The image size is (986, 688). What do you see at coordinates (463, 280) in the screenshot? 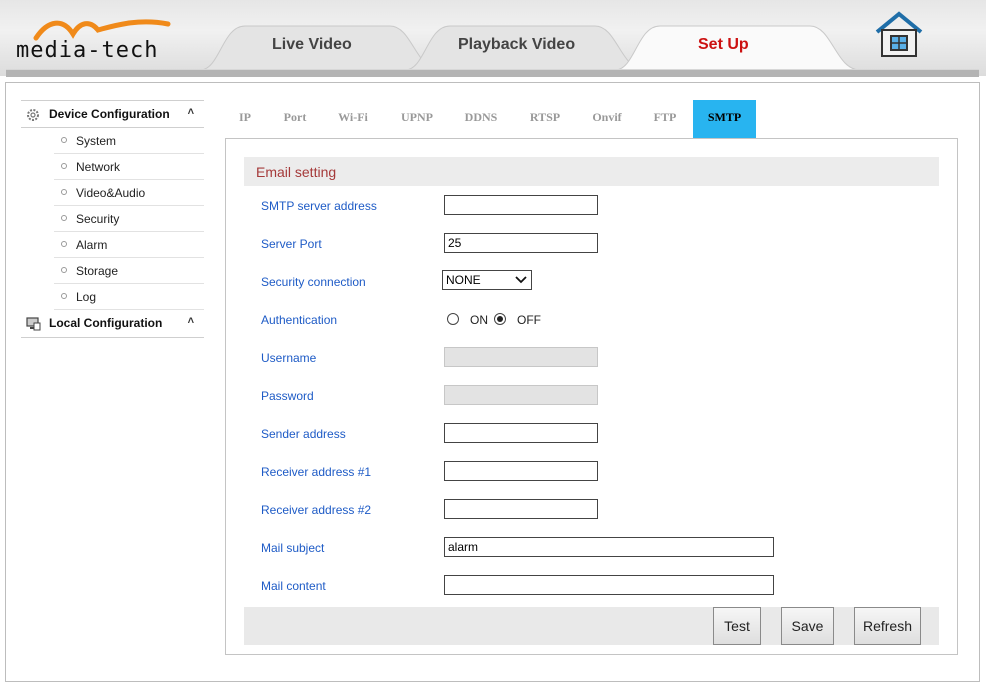
I see `security-connection-value: NONE` at bounding box center [463, 280].